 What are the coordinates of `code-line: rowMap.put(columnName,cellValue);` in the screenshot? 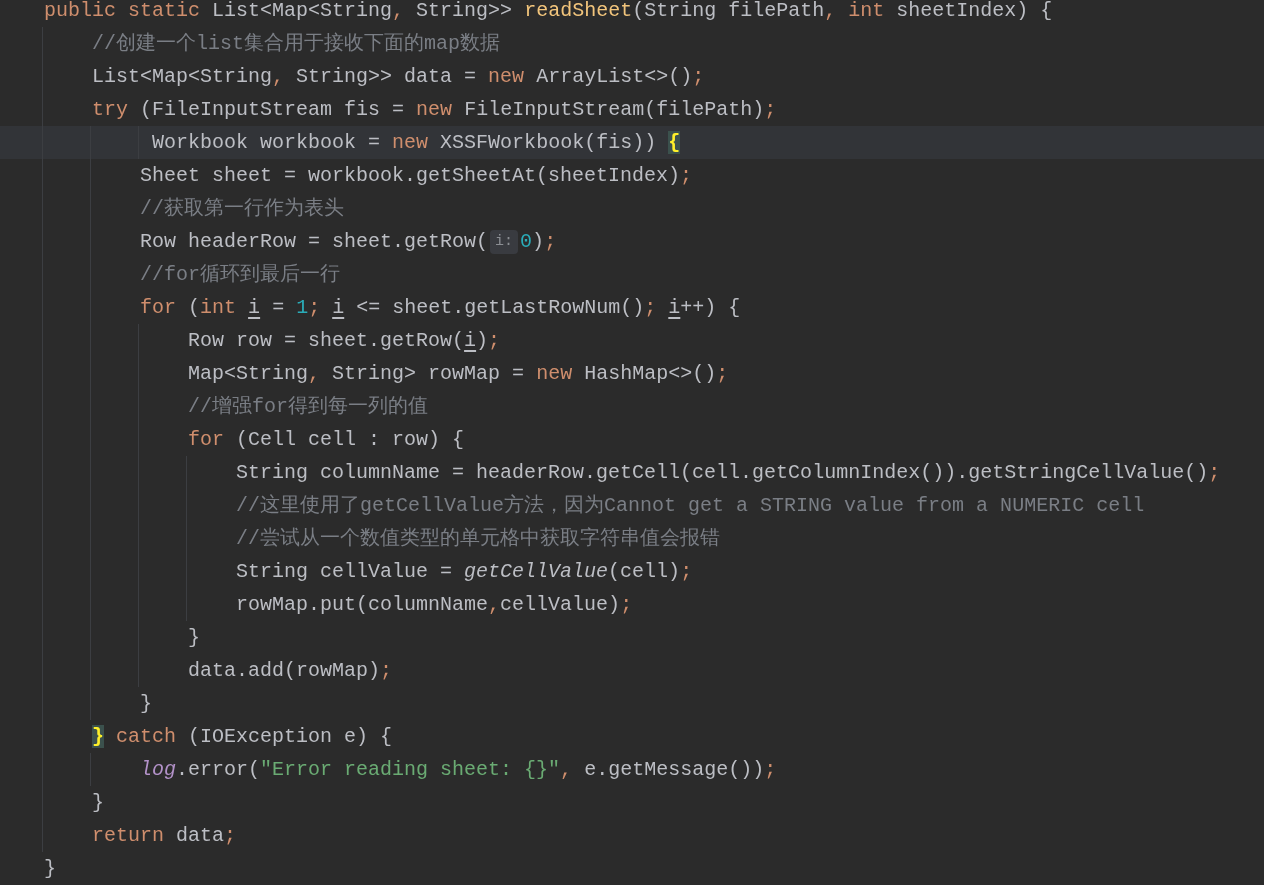 It's located at (434, 604).